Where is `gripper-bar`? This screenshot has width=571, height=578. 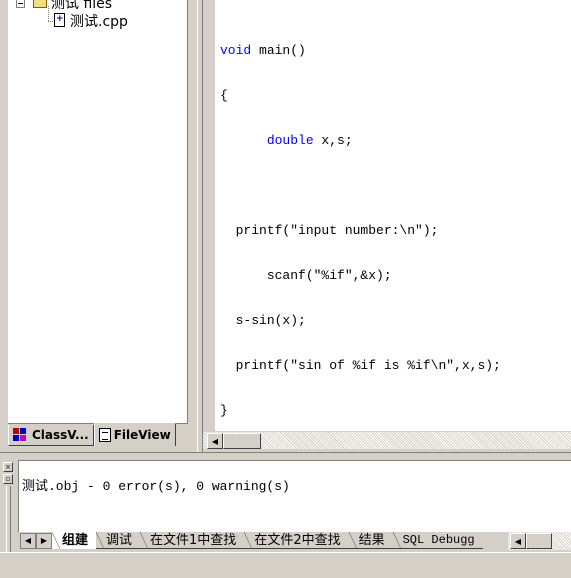
gripper-bar is located at coordinates (8, 521).